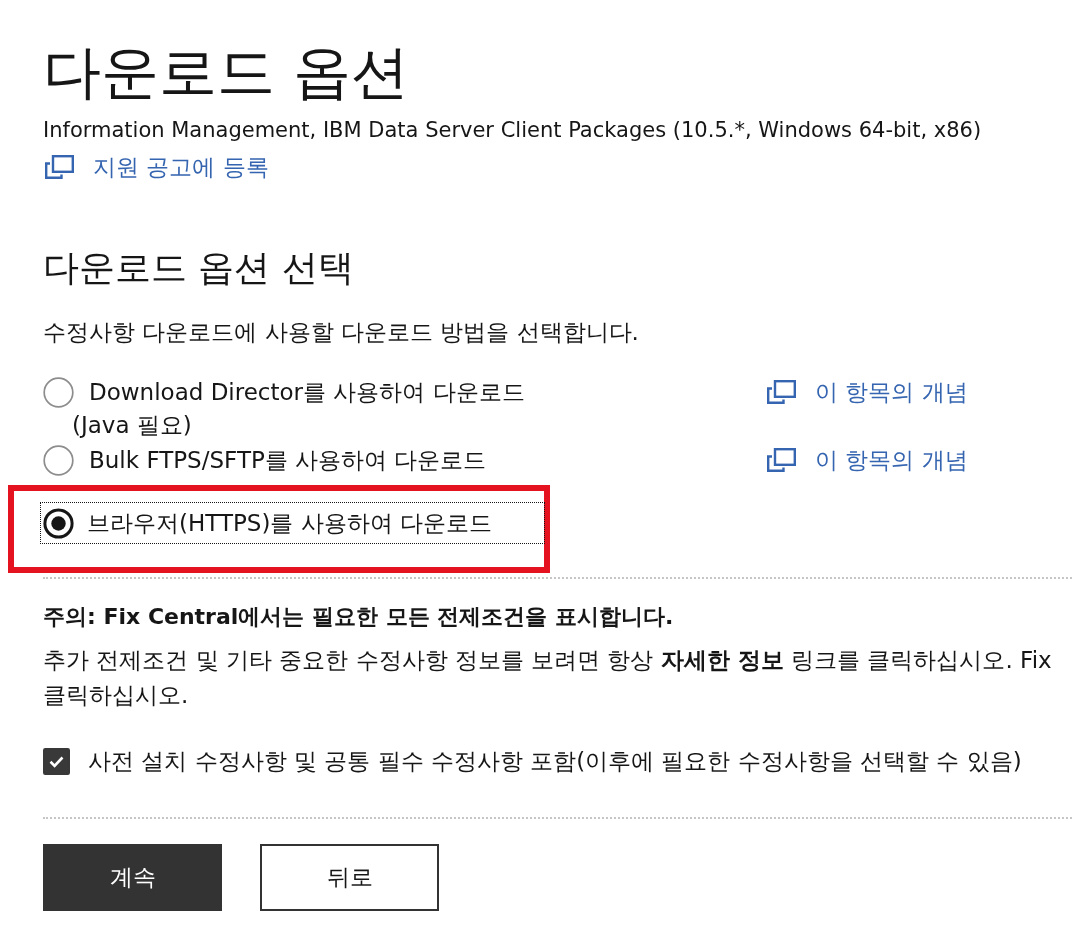 This screenshot has width=1072, height=943. What do you see at coordinates (512, 130) in the screenshot?
I see `product-subtitle: Information Management, IBM Data Server Client Packages (10.5.*, Windows 64-bit, x86)` at bounding box center [512, 130].